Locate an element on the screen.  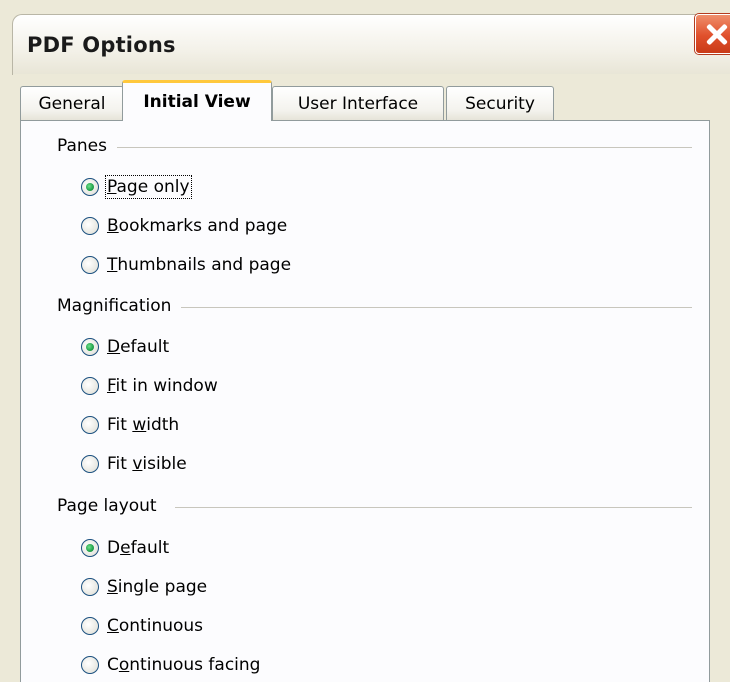
radio-continuous-facing: Continuous facing is located at coordinates (170, 665).